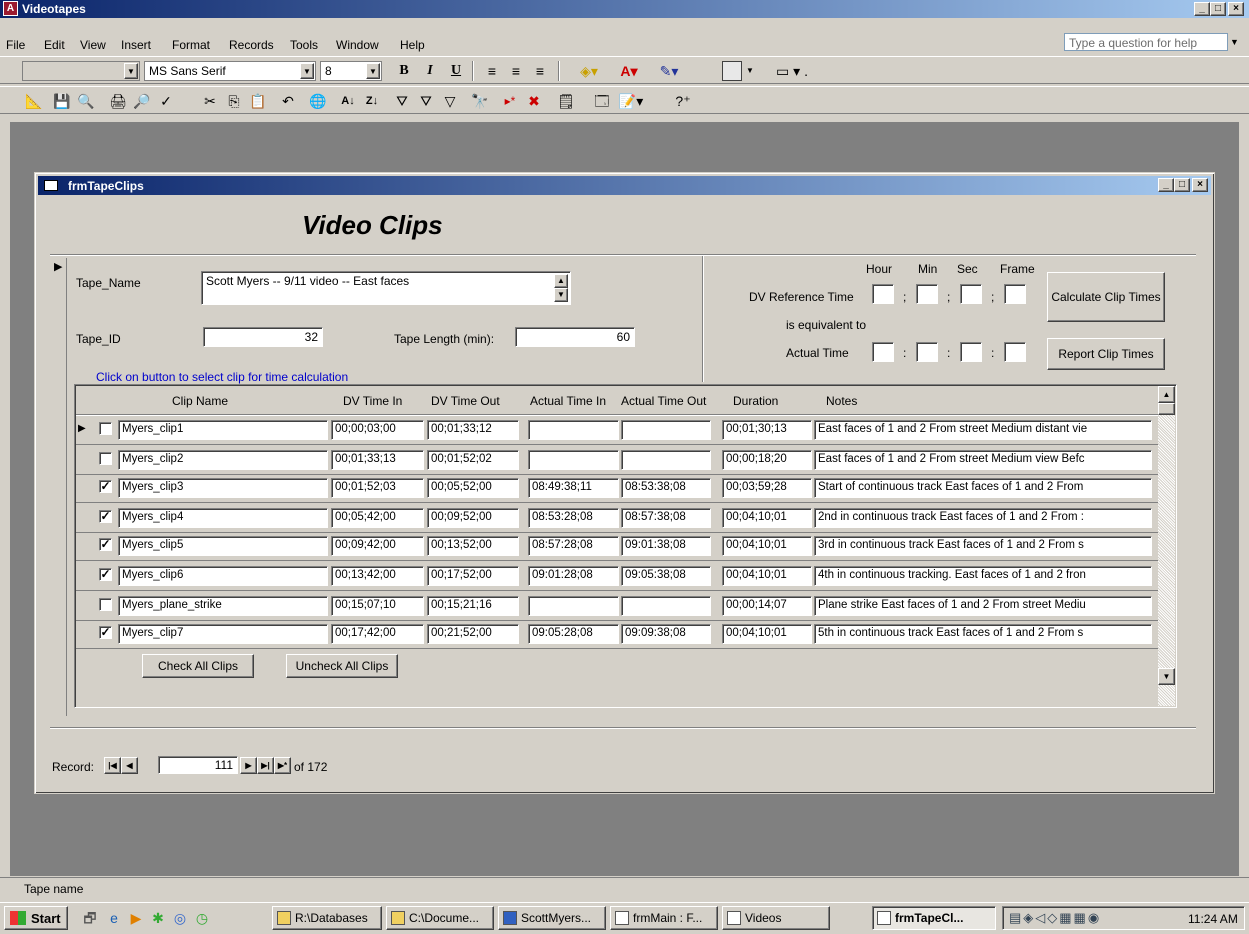 The image size is (1249, 934). What do you see at coordinates (357, 45) in the screenshot?
I see `menu-window: Window` at bounding box center [357, 45].